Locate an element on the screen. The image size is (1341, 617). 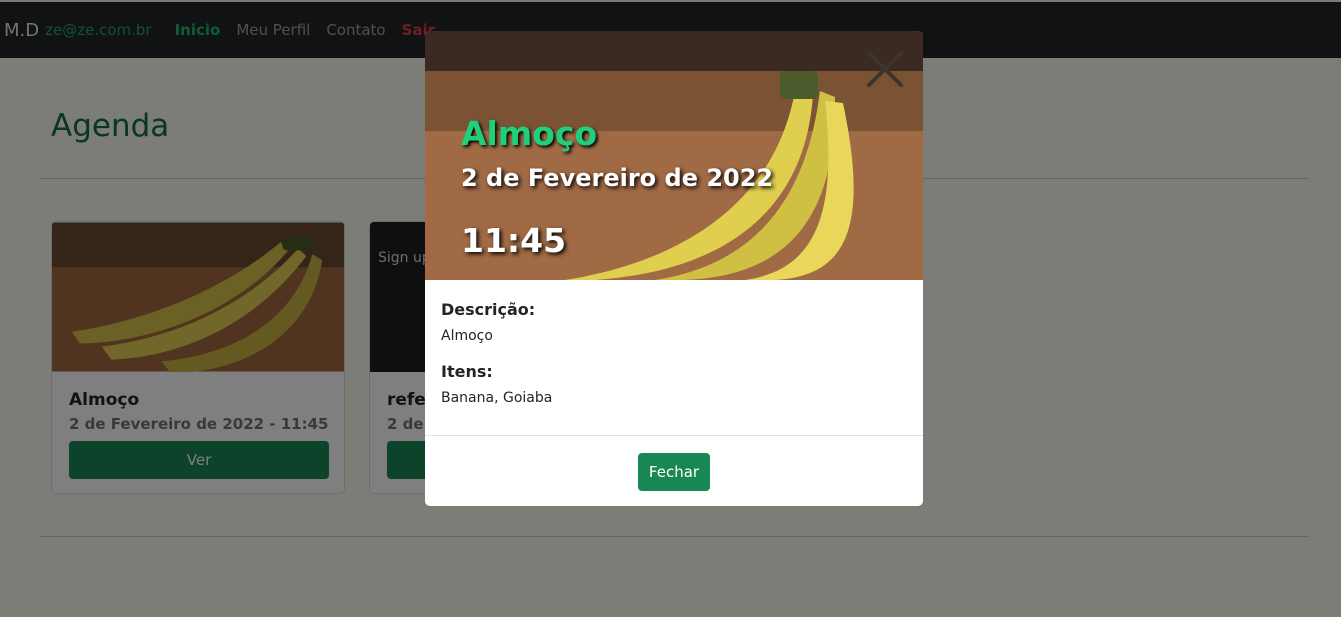
modal-body: Descrição: Almoço Itens: Banana, Goiaba is located at coordinates (674, 343).